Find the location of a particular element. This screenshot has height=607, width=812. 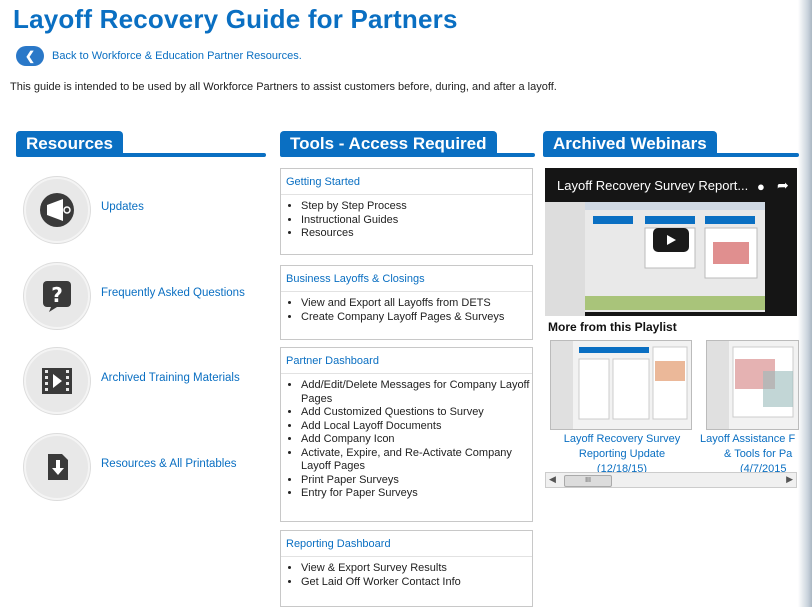

resource-label: Resources & All Printables is located at coordinates (169, 464).